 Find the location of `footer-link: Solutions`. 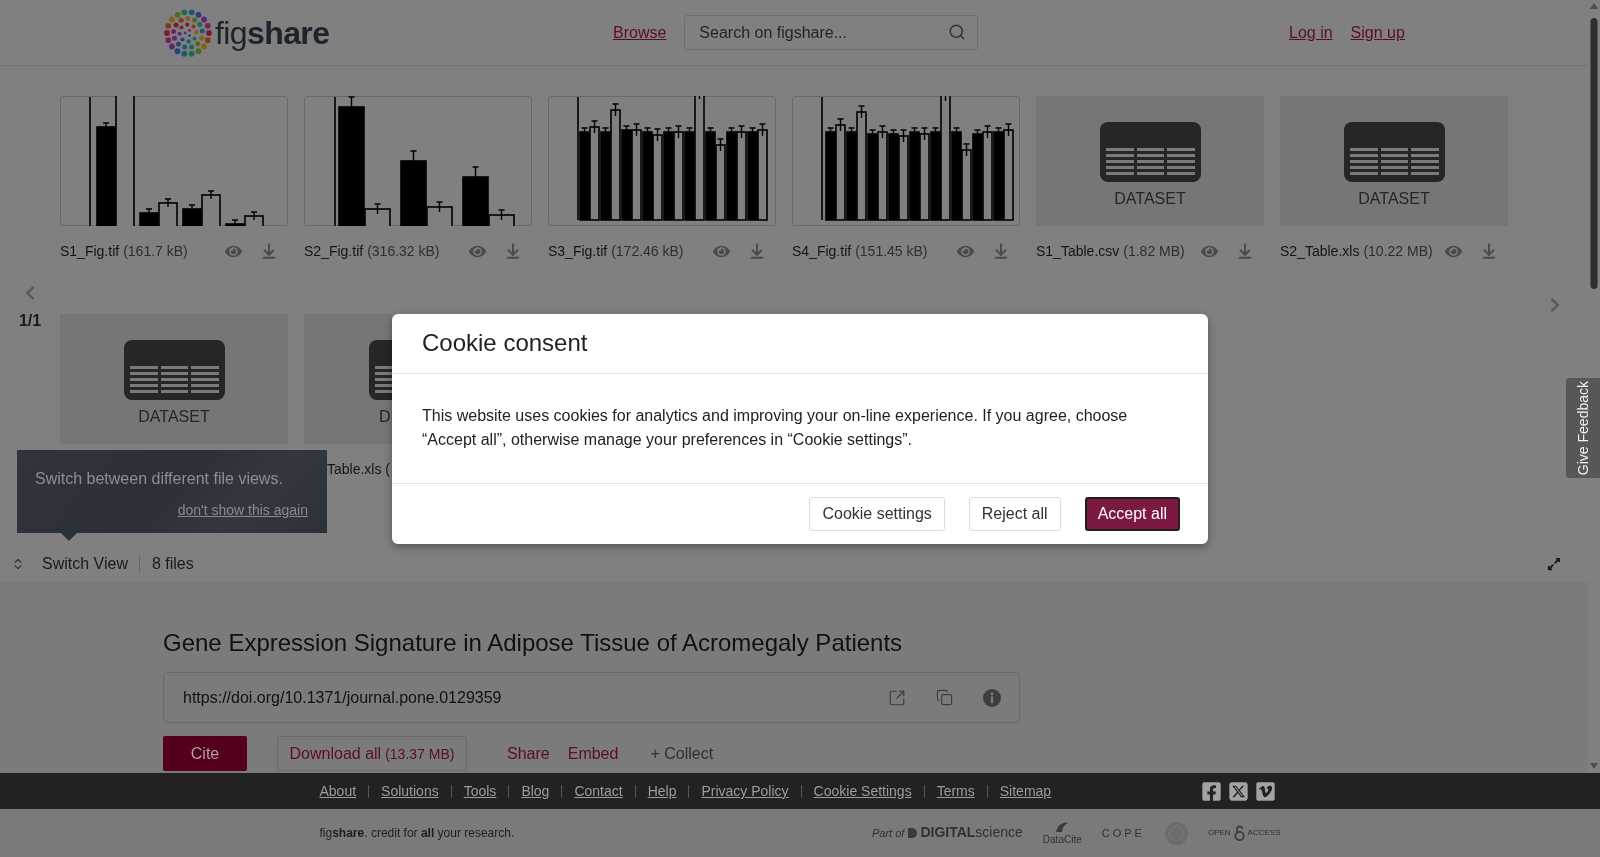

footer-link: Solutions is located at coordinates (410, 791).